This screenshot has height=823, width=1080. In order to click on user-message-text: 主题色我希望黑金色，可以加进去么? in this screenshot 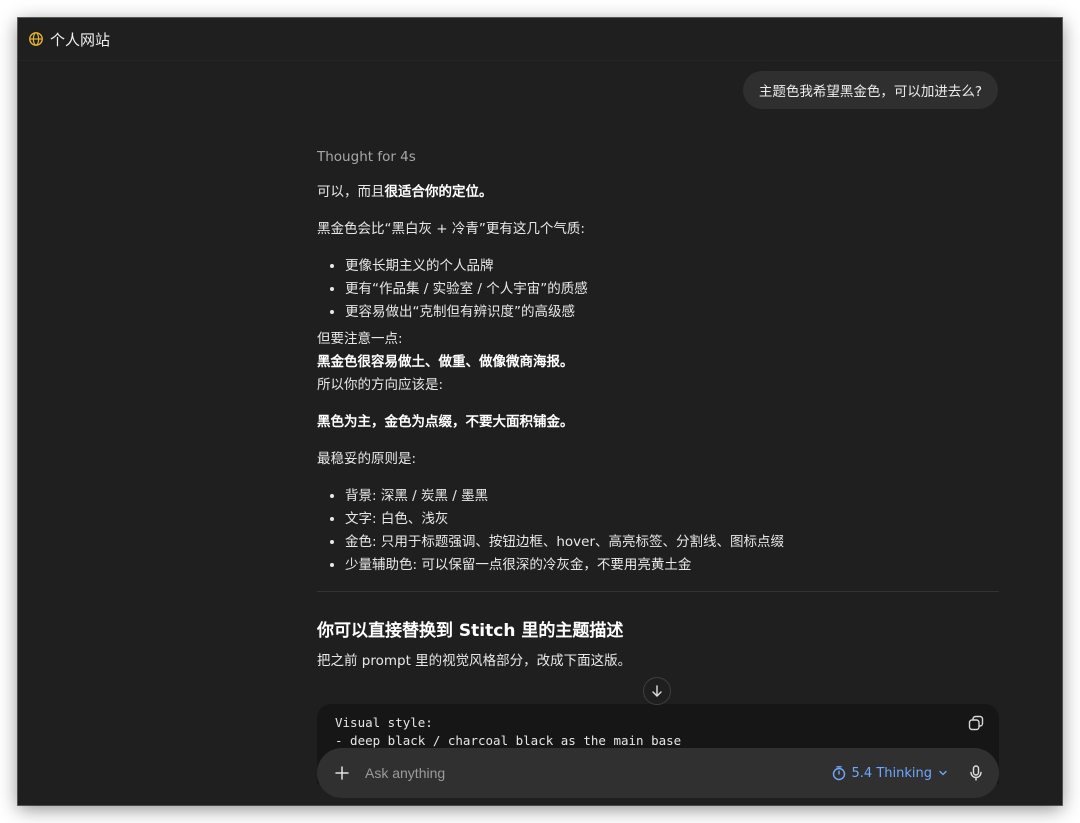, I will do `click(870, 92)`.